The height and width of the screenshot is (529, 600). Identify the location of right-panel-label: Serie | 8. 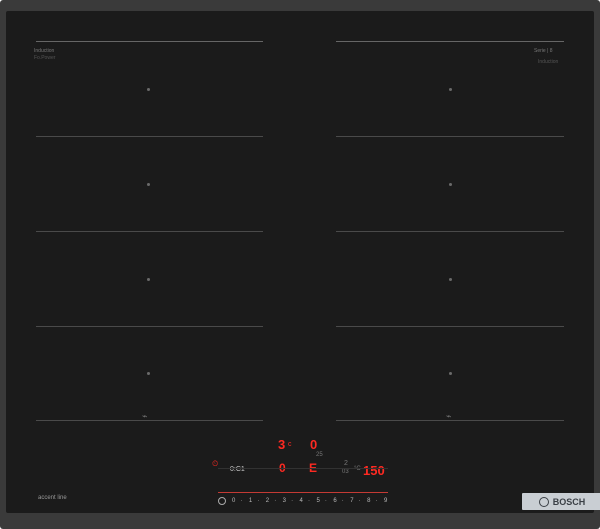
(543, 51).